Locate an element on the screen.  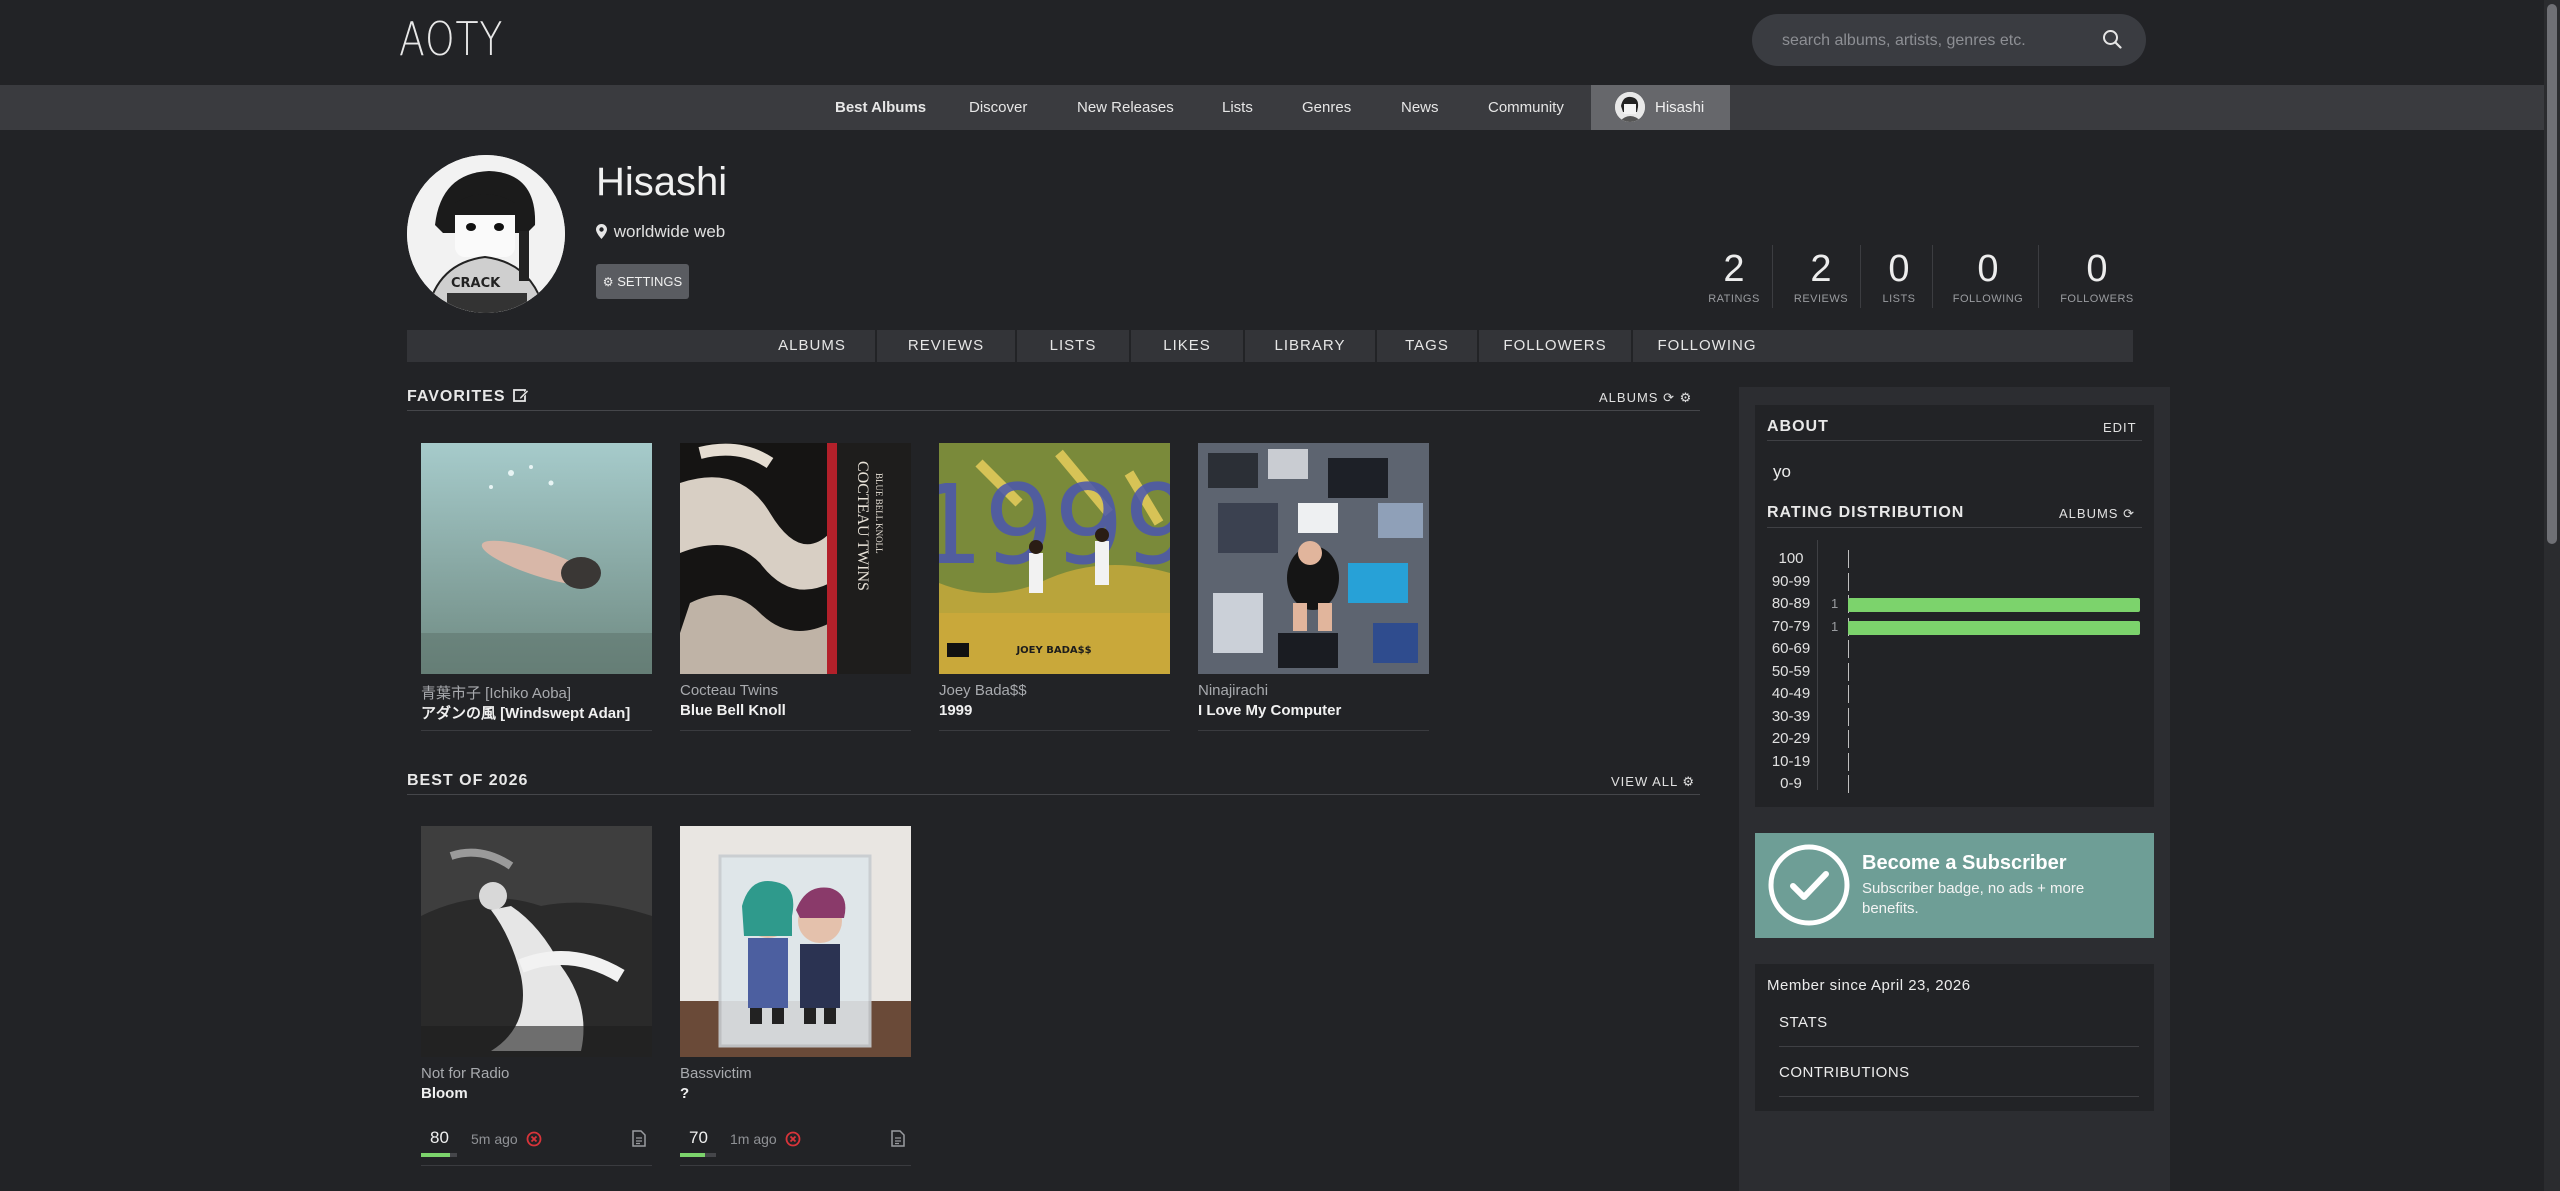
album-title: 1999 is located at coordinates (955, 710).